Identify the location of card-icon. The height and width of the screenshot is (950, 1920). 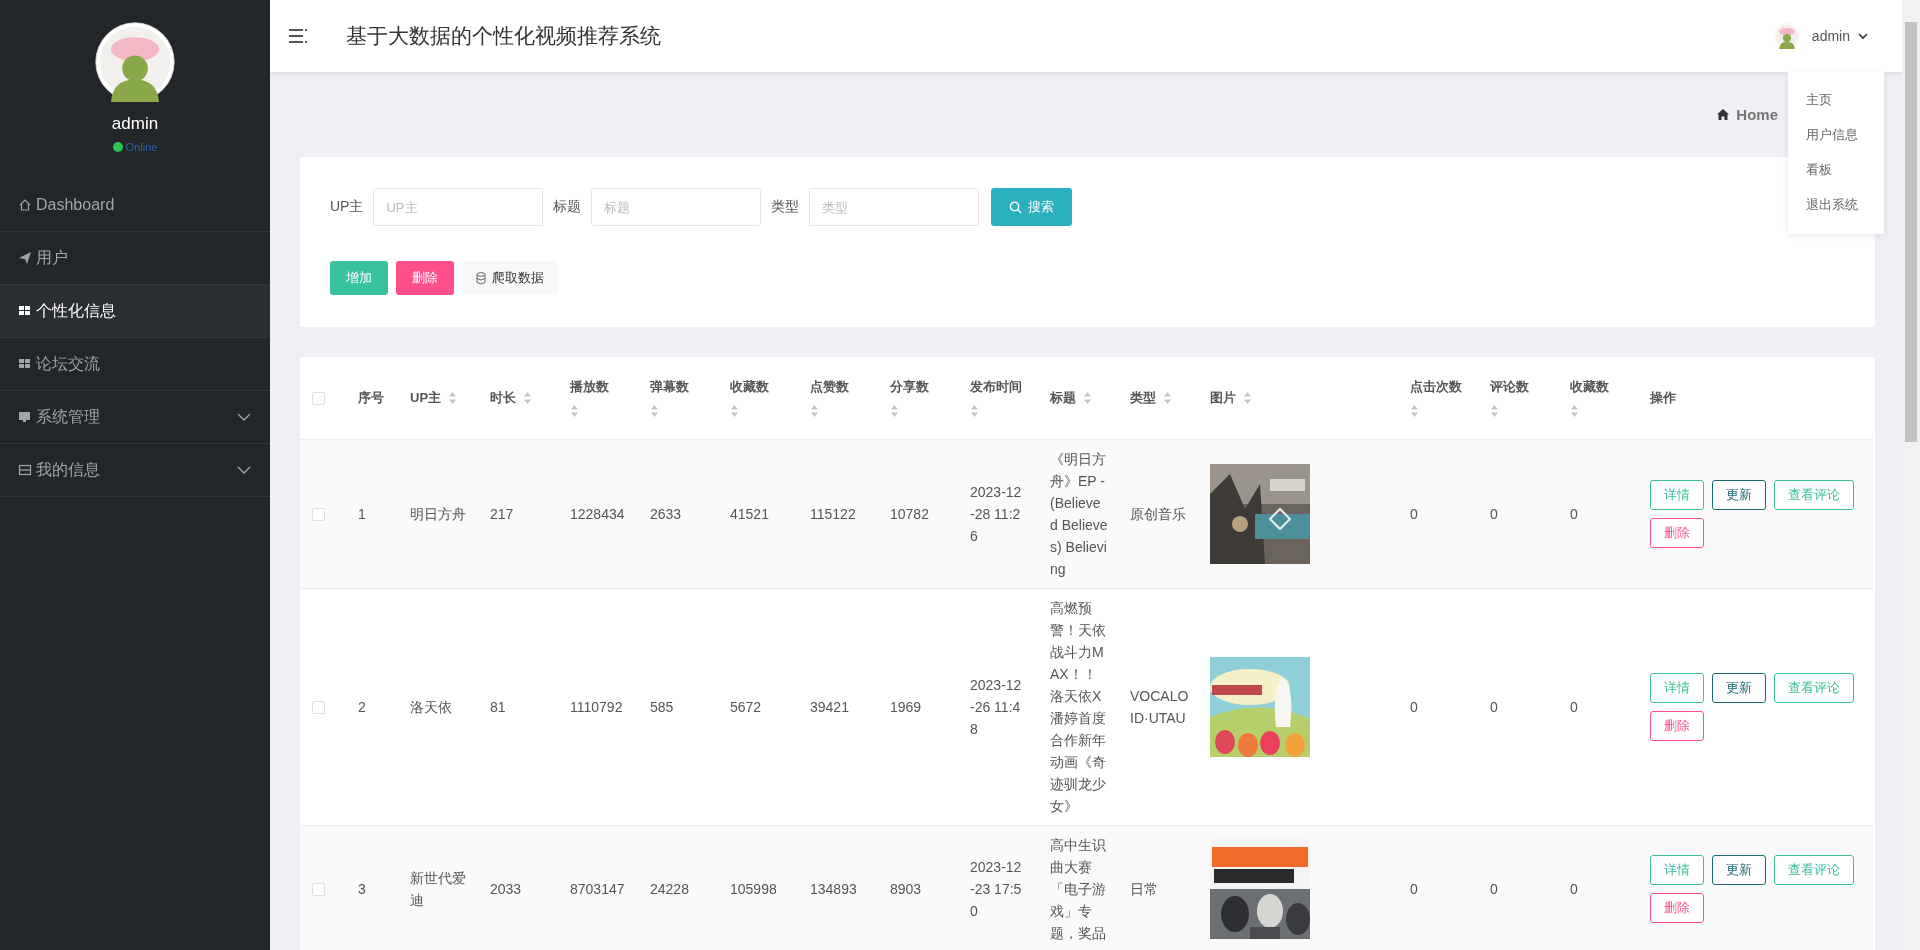
(25, 470).